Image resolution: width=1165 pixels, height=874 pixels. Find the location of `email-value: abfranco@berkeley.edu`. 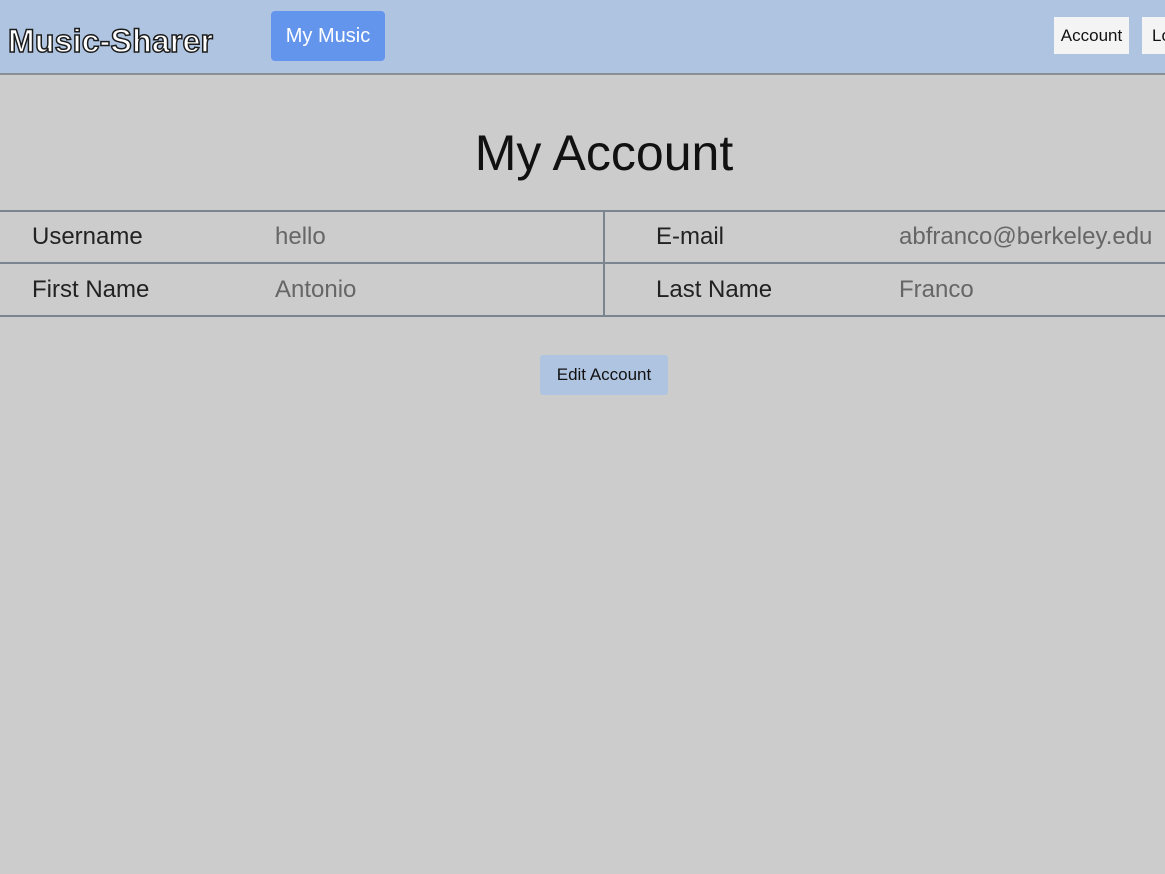

email-value: abfranco@berkeley.edu is located at coordinates (1026, 236).